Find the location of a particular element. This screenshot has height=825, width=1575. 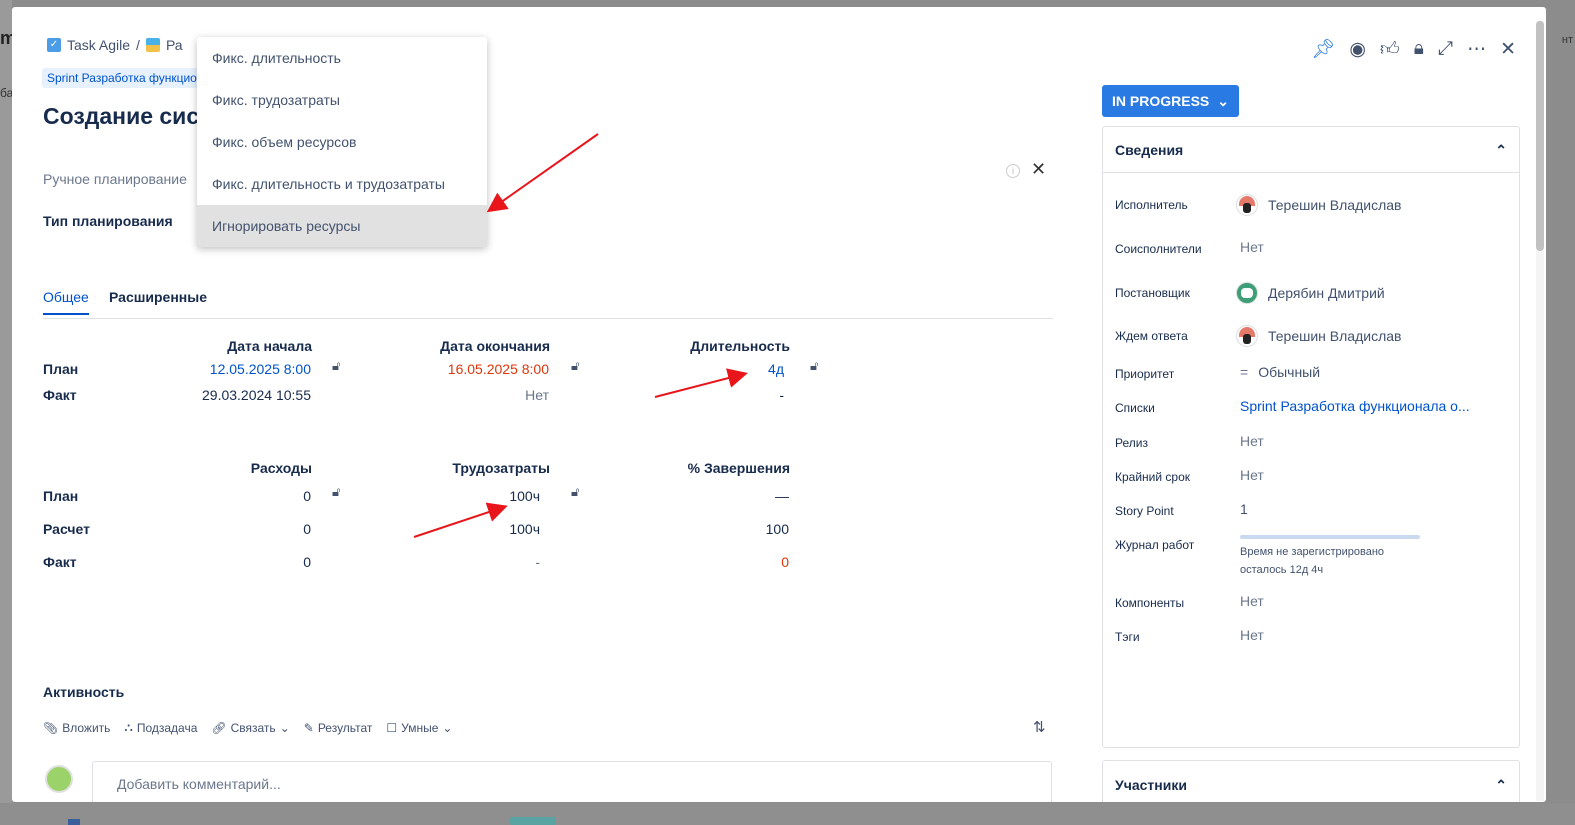

column-header: Расходы is located at coordinates (281, 468).